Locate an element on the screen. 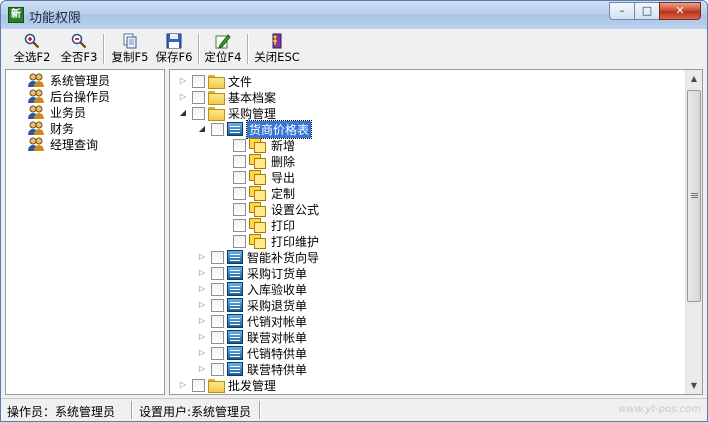  tree-node-operation: 打印维护 is located at coordinates (276, 241).